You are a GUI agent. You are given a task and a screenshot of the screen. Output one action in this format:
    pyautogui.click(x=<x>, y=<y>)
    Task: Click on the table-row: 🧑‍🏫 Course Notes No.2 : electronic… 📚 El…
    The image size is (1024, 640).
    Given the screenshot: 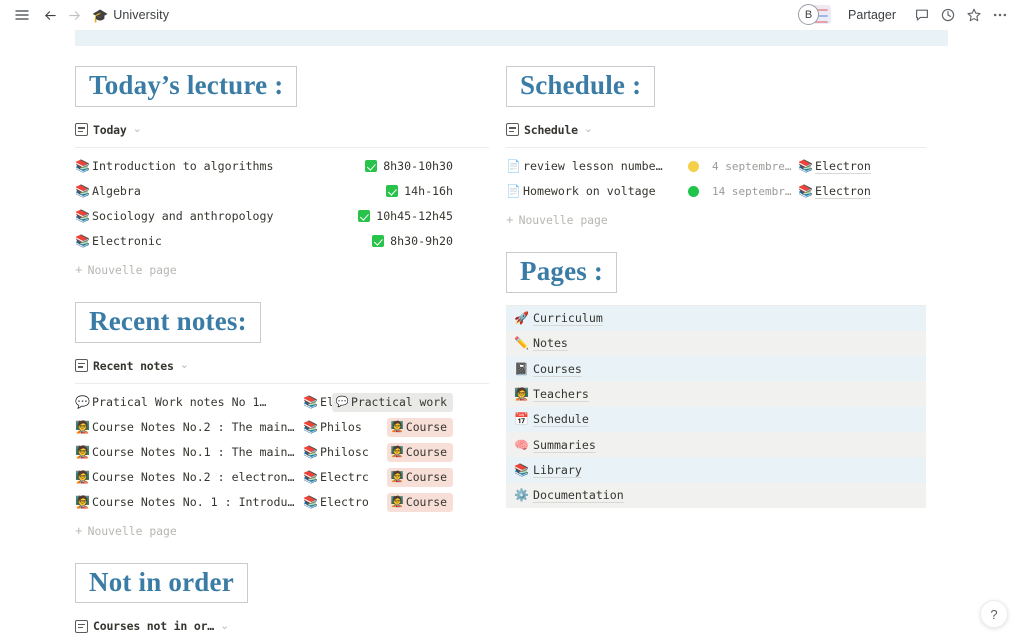 What is the action you would take?
    pyautogui.click(x=264, y=477)
    